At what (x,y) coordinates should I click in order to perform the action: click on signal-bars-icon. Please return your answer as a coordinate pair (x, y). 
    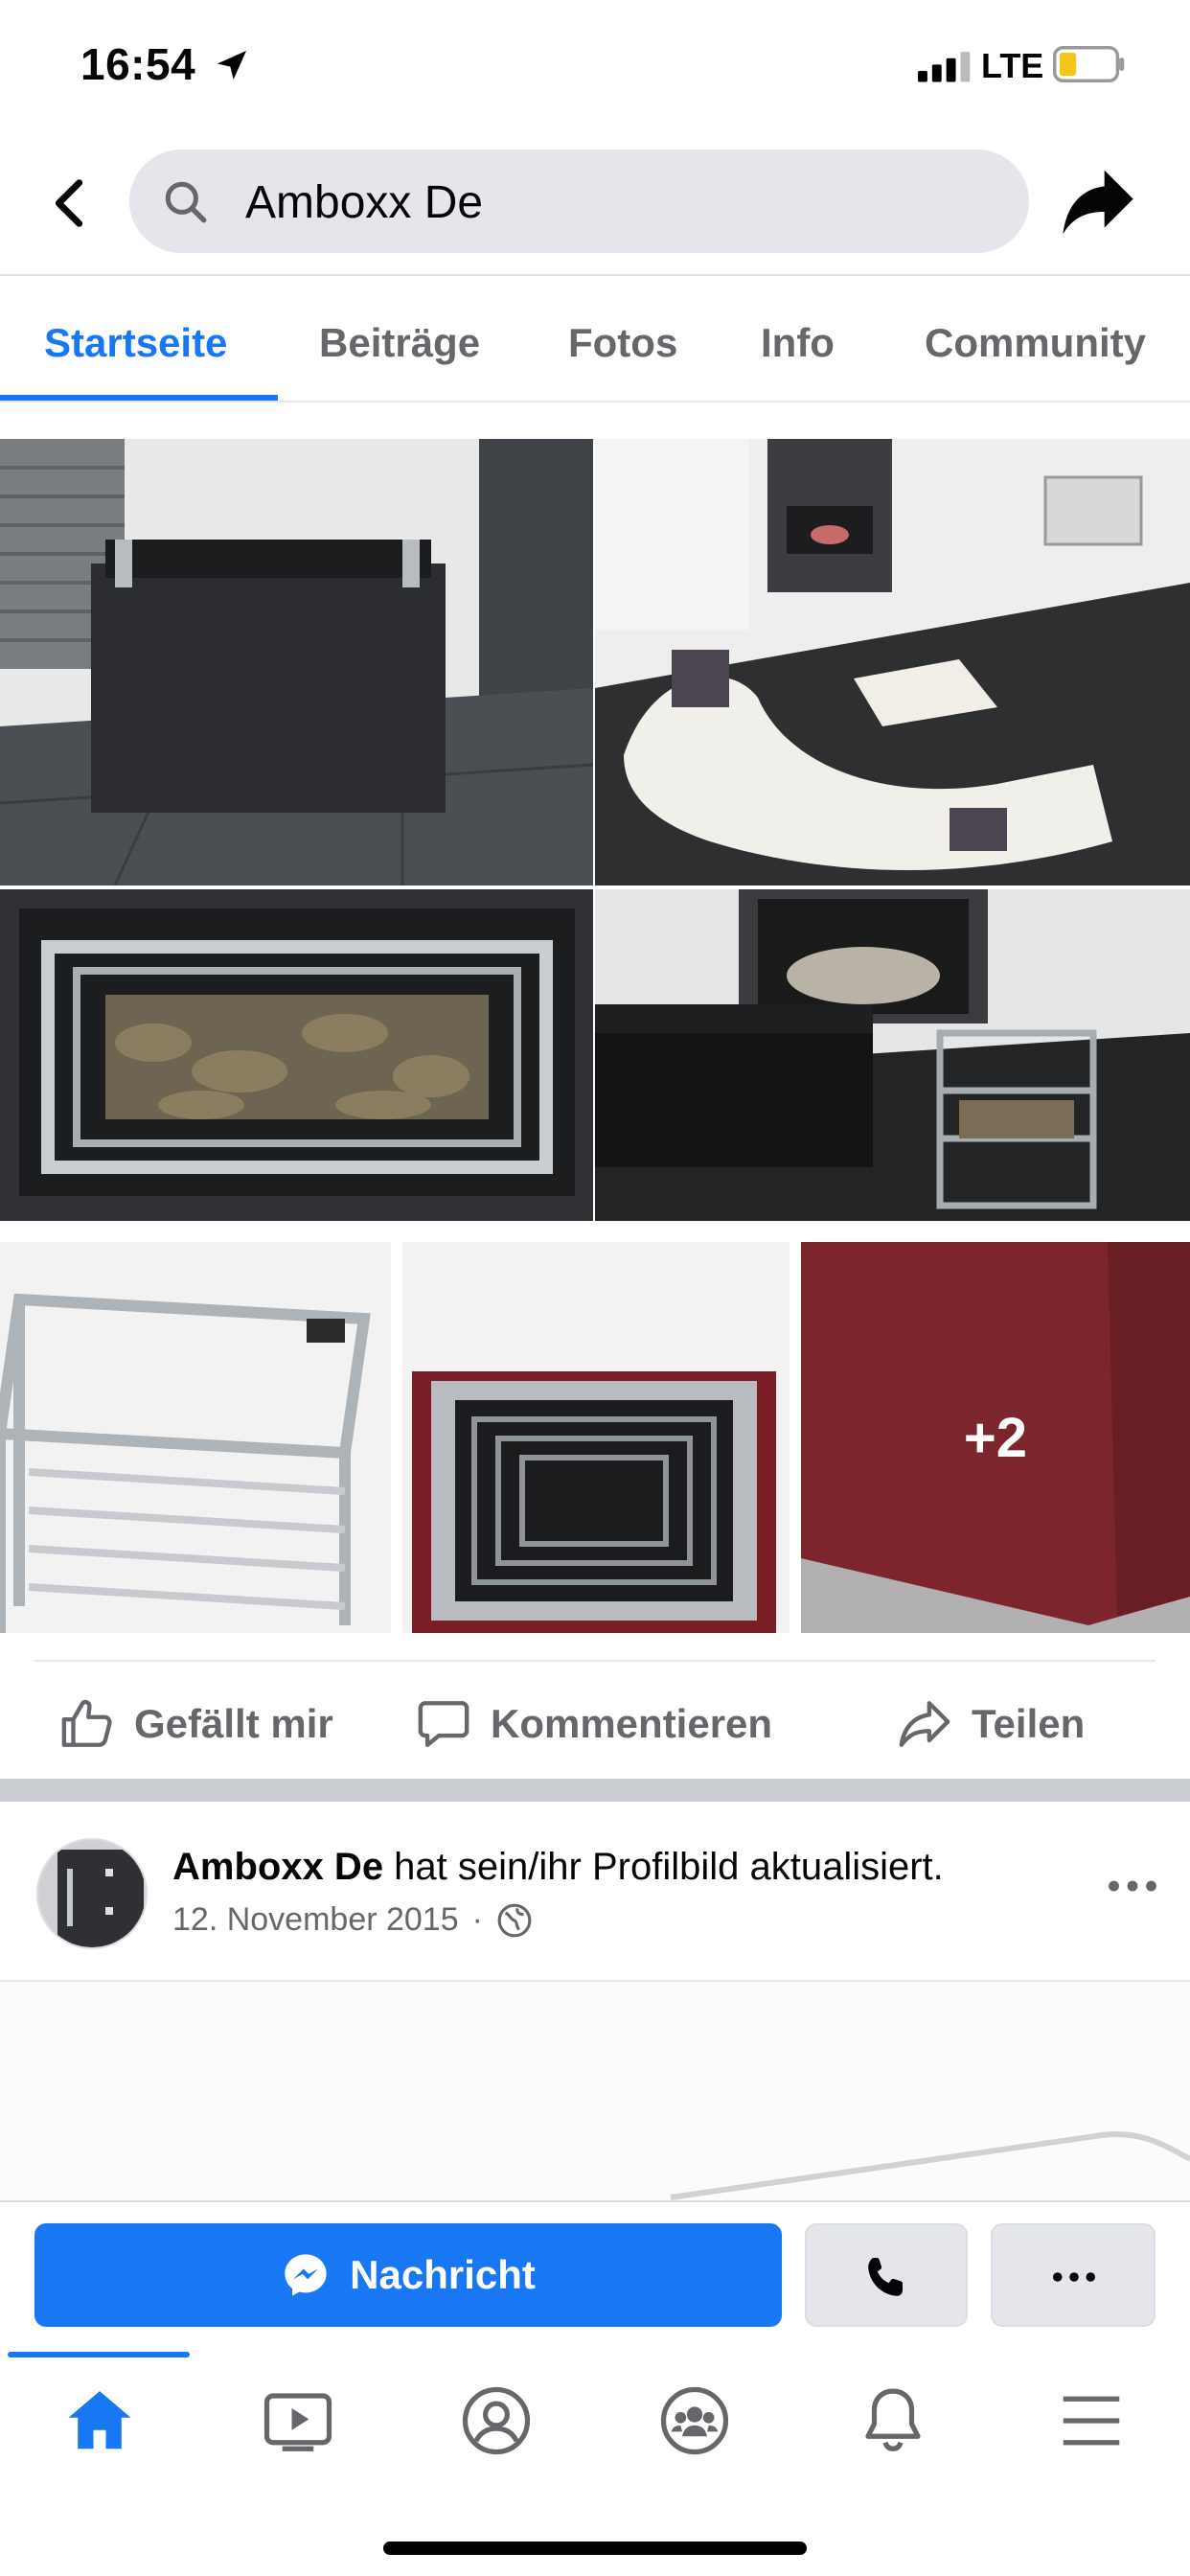
    Looking at the image, I should click on (945, 67).